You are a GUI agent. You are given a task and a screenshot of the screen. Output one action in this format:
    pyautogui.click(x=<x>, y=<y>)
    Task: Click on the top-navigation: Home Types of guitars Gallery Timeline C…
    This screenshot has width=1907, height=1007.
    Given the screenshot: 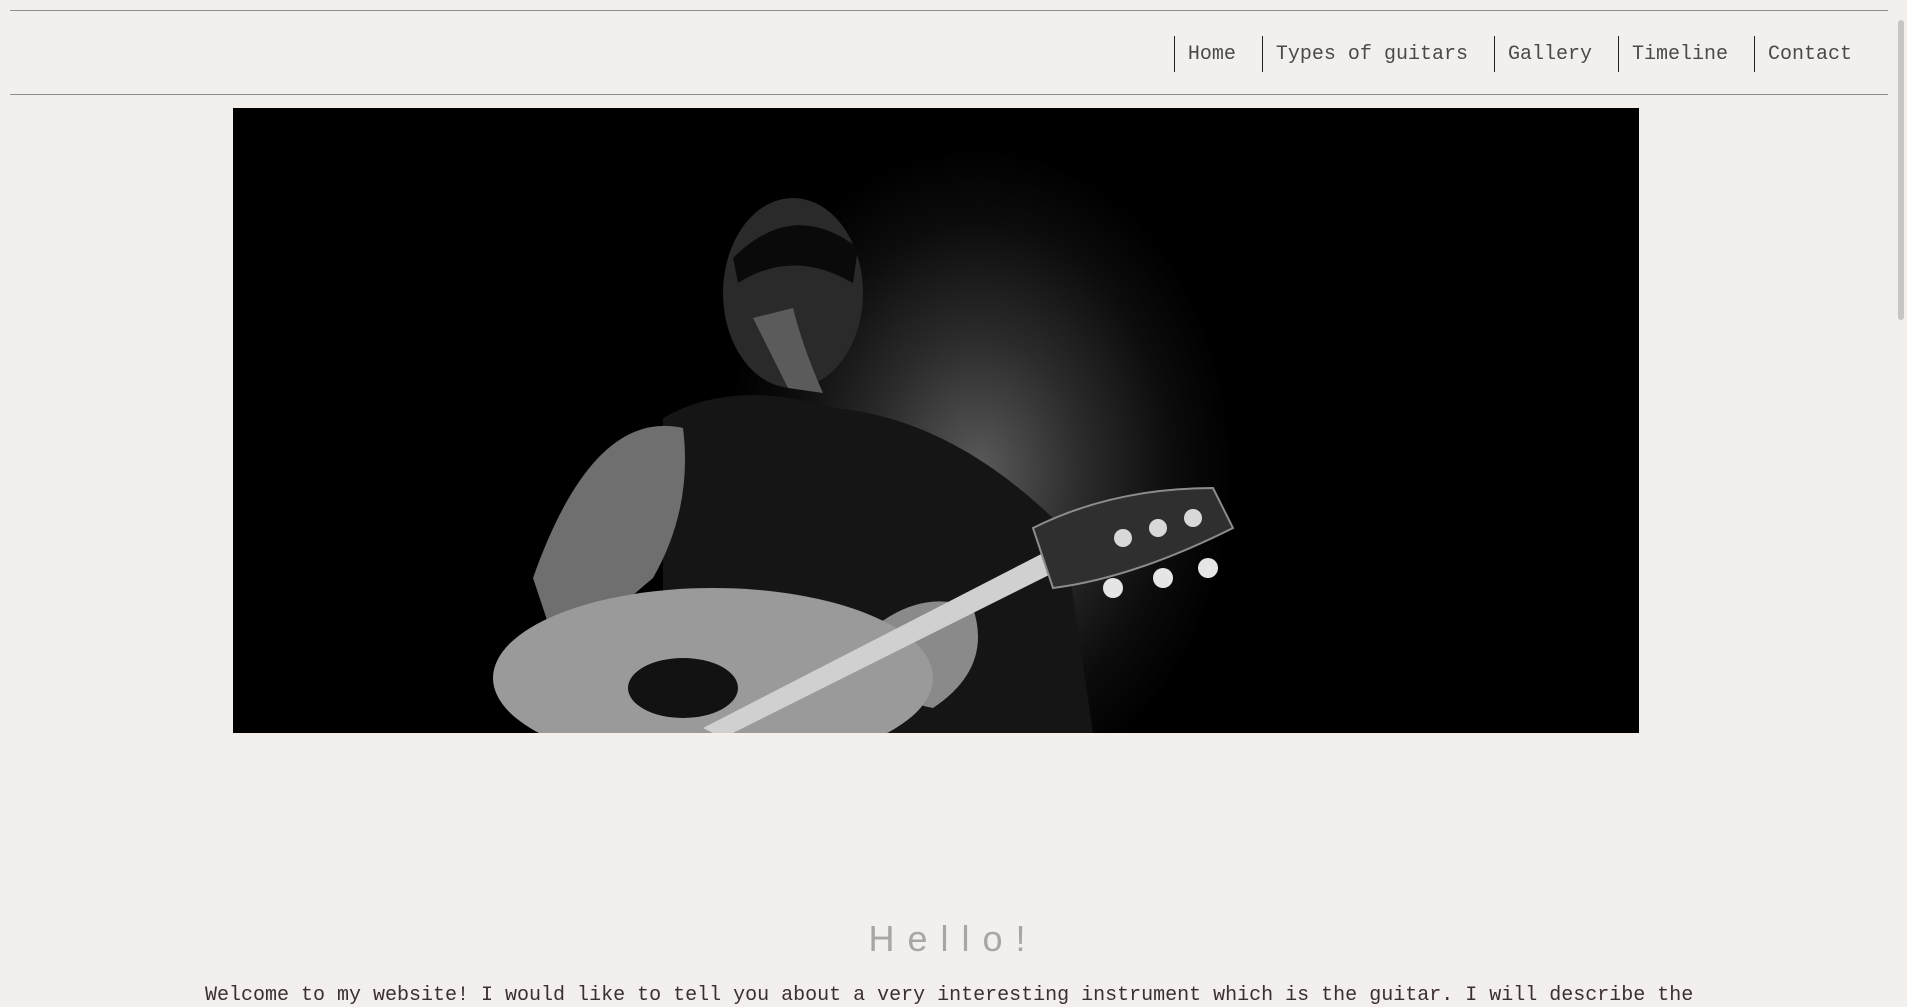 What is the action you would take?
    pyautogui.click(x=949, y=52)
    